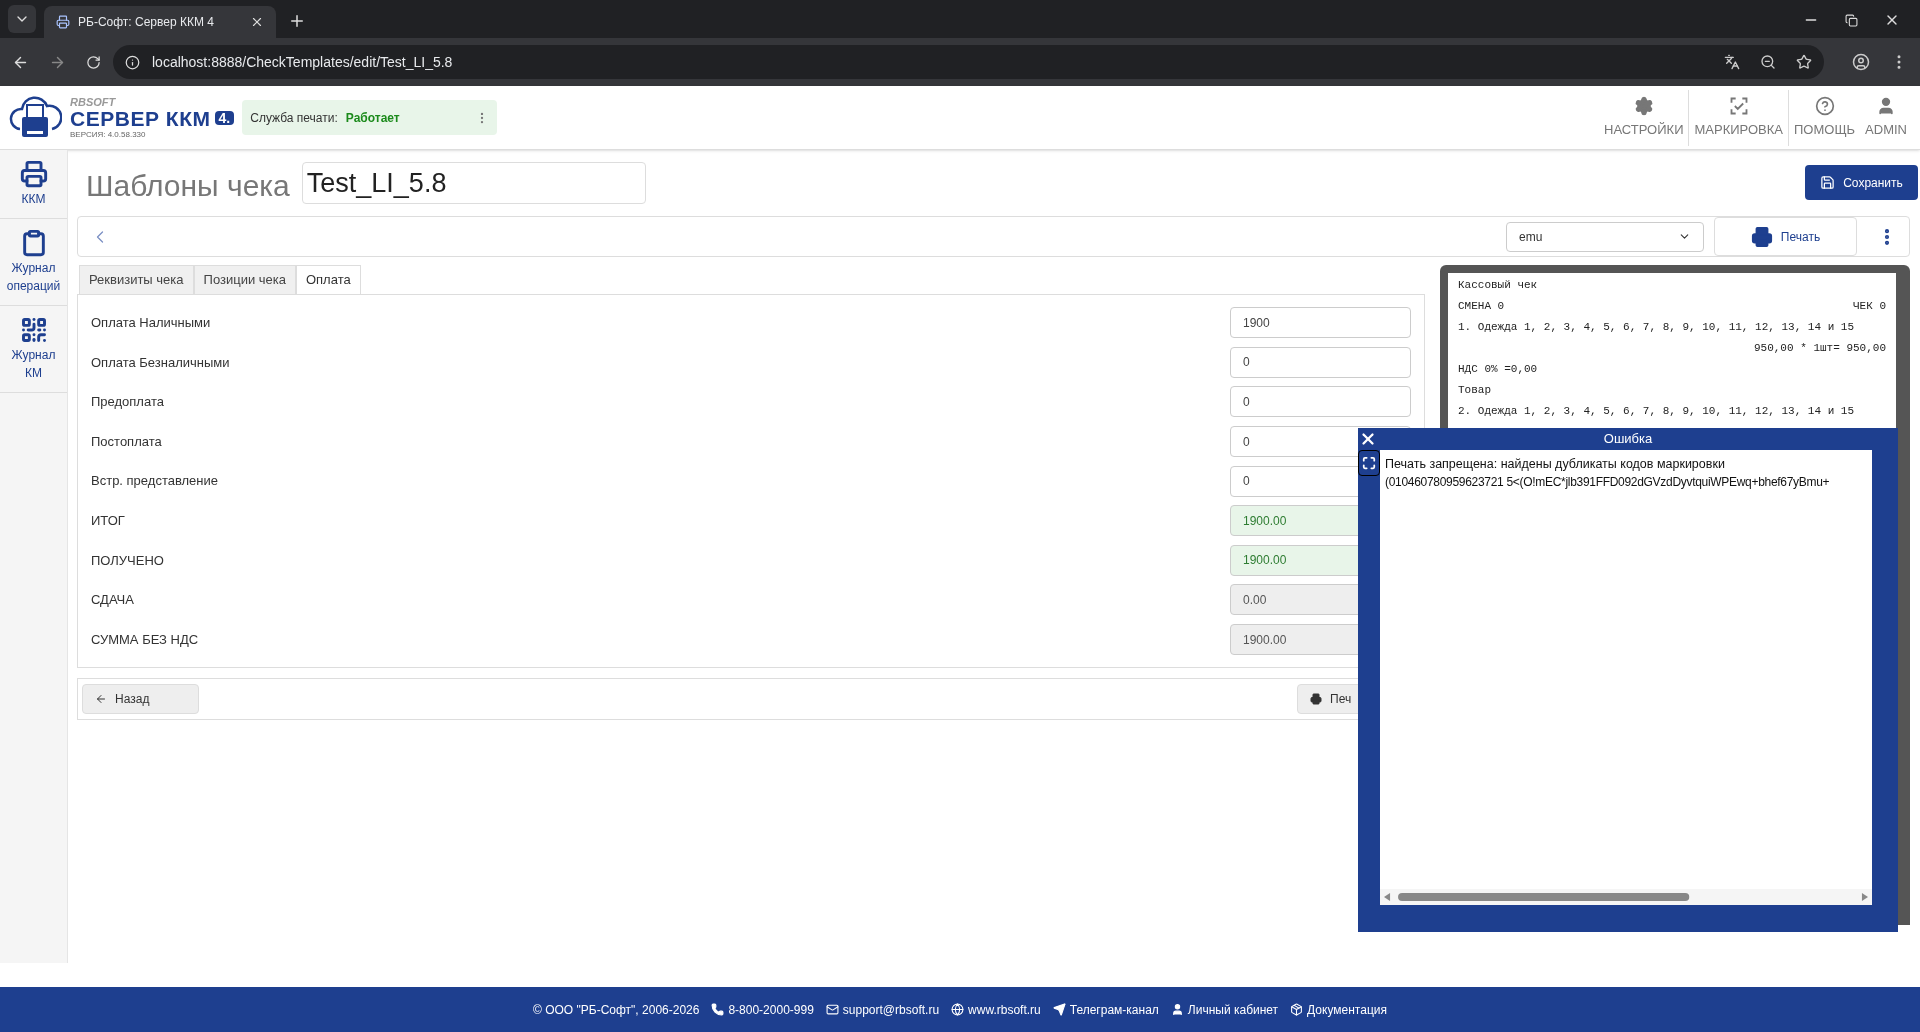  What do you see at coordinates (473, 183) in the screenshot?
I see `template-name-field: Test_LI_5.8` at bounding box center [473, 183].